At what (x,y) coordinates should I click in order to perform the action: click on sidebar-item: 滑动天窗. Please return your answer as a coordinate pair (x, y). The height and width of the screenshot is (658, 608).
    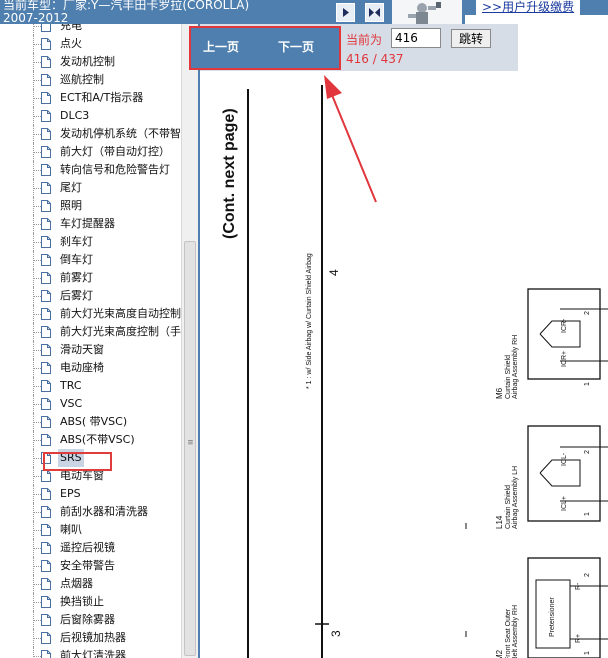
    Looking at the image, I should click on (90, 350).